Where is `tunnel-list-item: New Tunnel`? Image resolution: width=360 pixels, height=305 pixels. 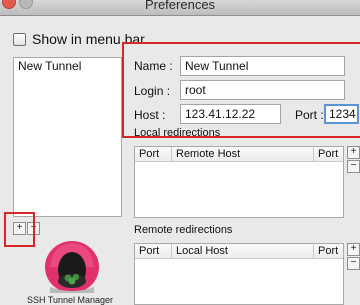
tunnel-list-item: New Tunnel is located at coordinates (67, 66).